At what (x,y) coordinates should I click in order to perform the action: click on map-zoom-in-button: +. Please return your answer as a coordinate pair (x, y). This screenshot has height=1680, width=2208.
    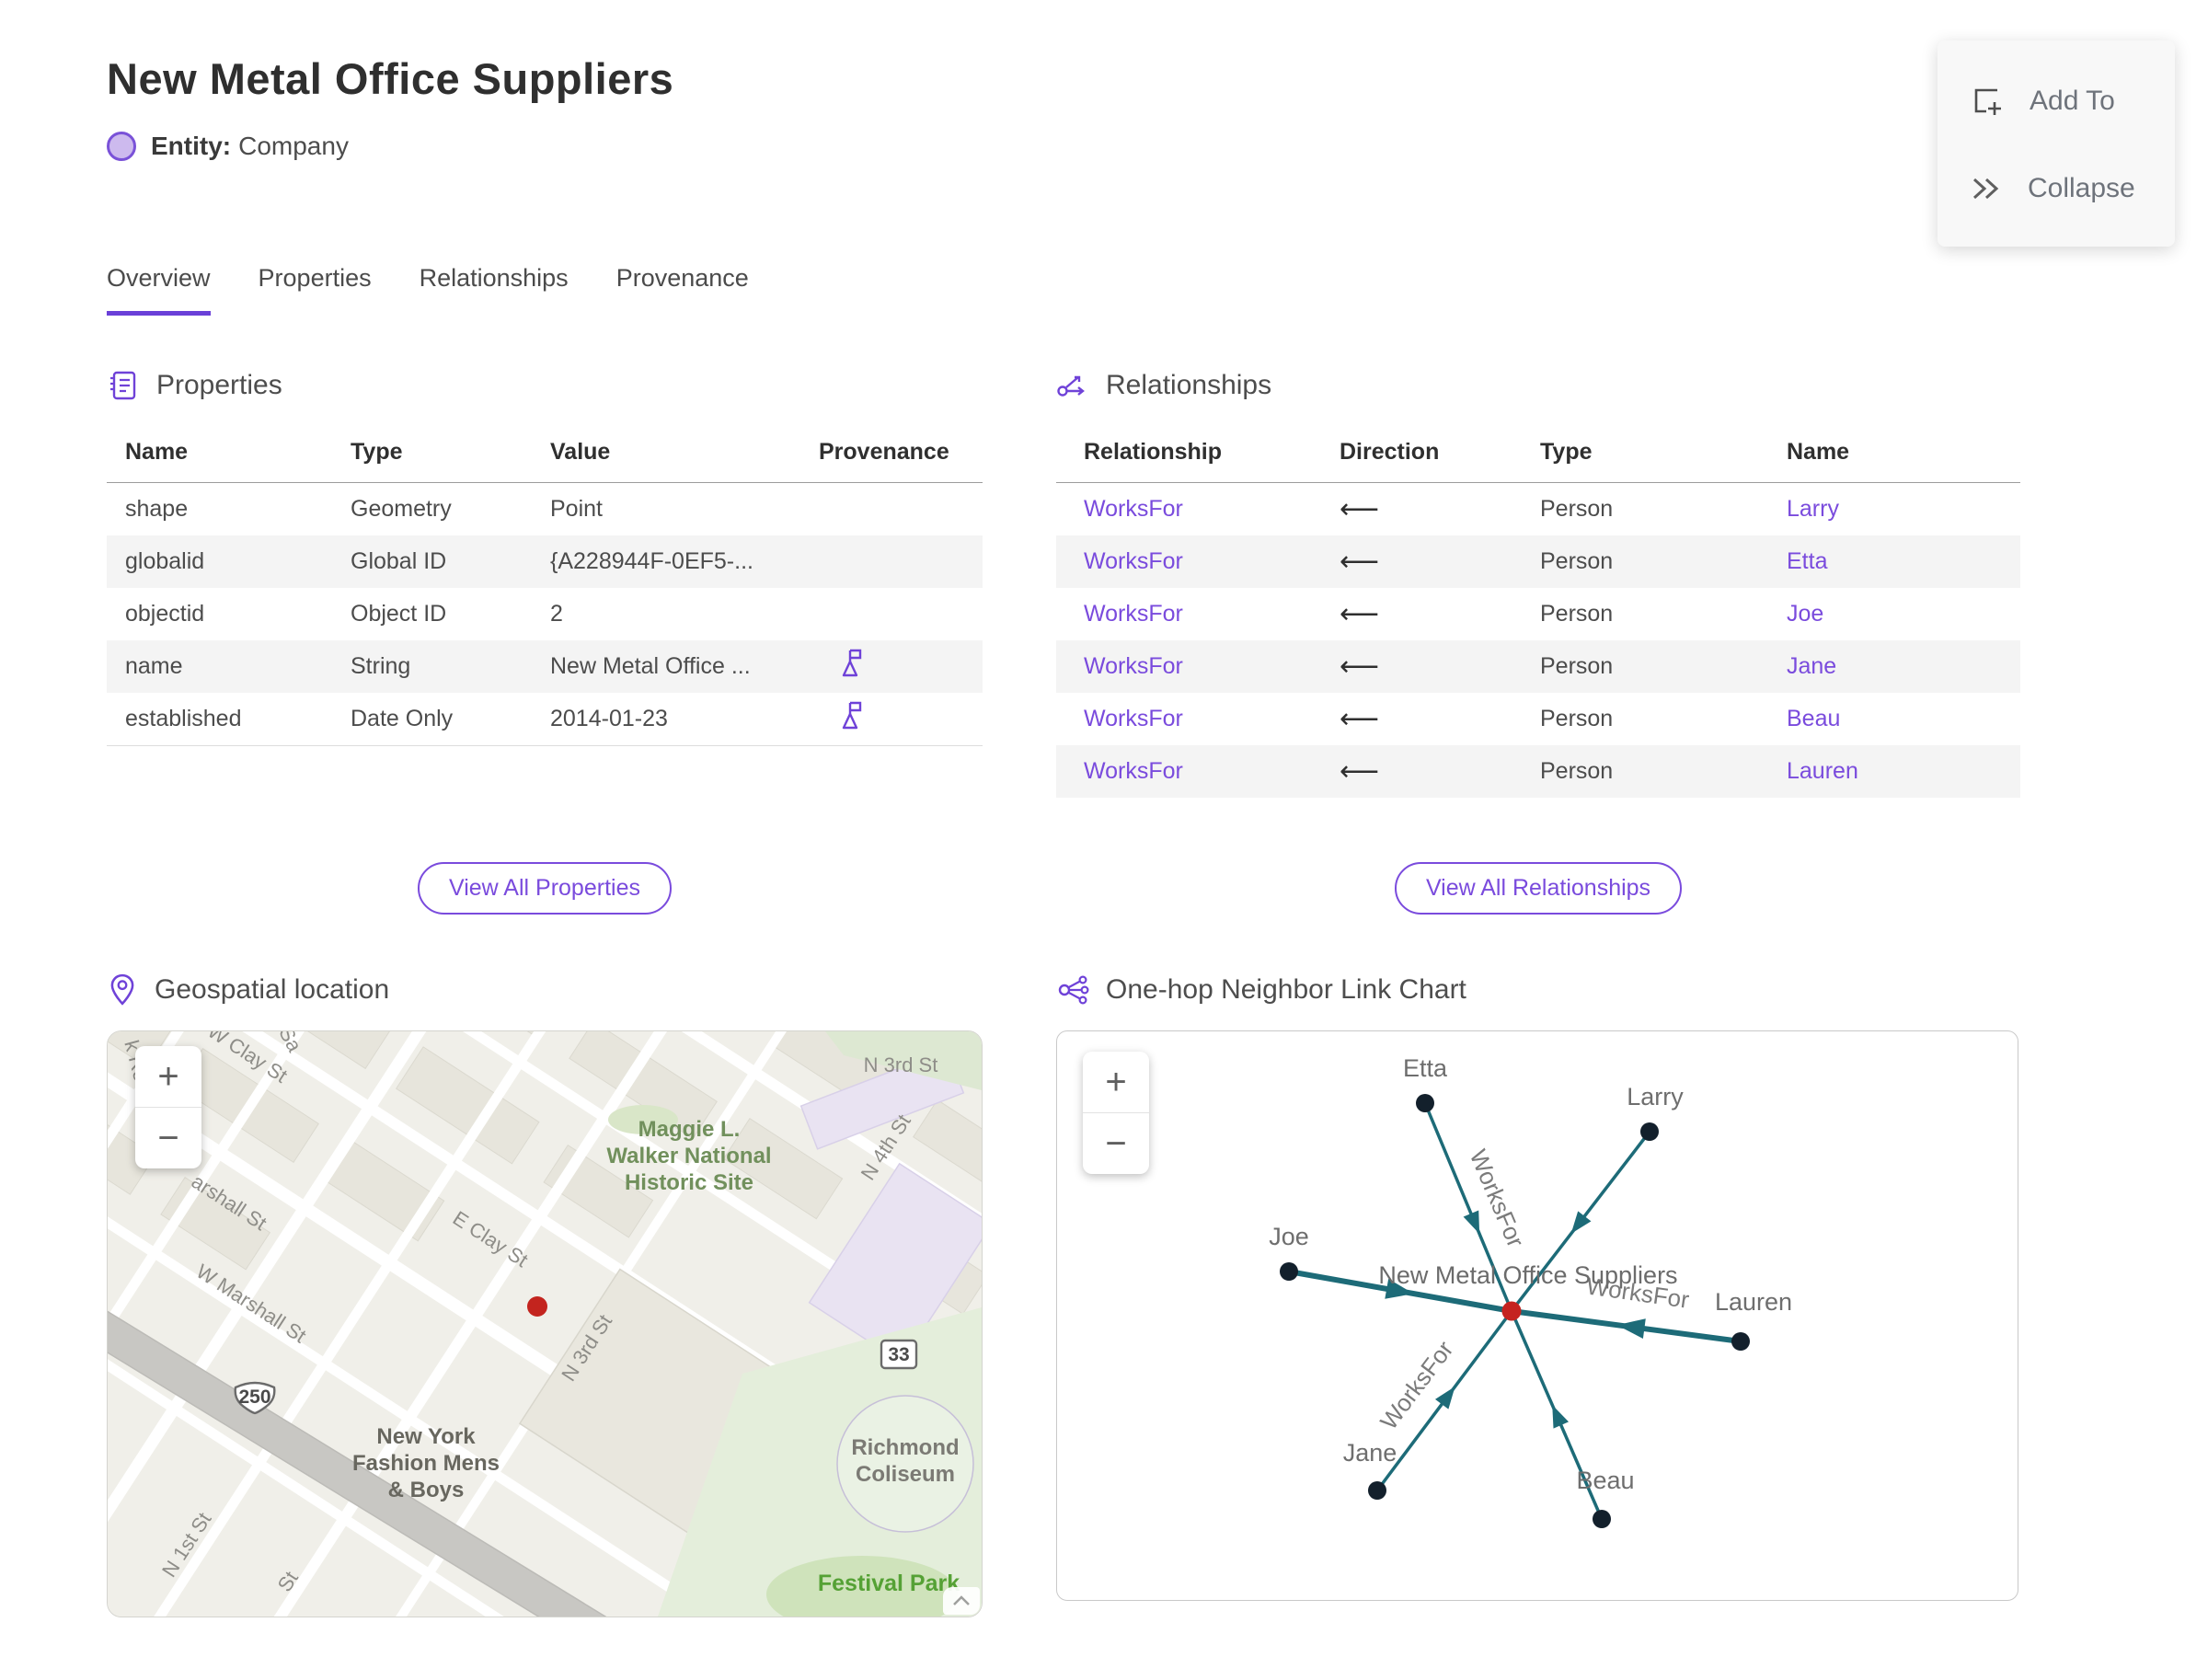
    Looking at the image, I should click on (168, 1076).